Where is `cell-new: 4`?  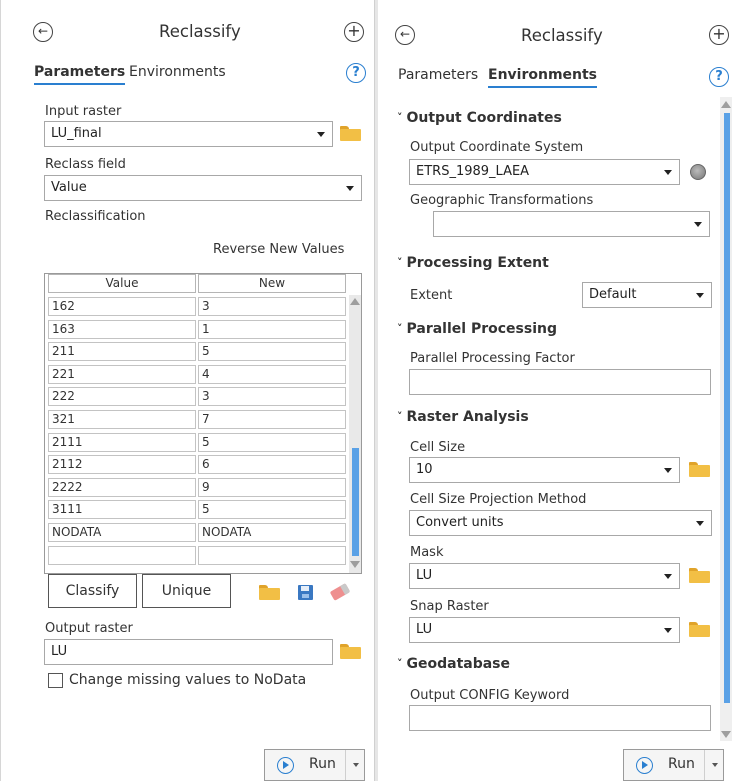 cell-new: 4 is located at coordinates (272, 374).